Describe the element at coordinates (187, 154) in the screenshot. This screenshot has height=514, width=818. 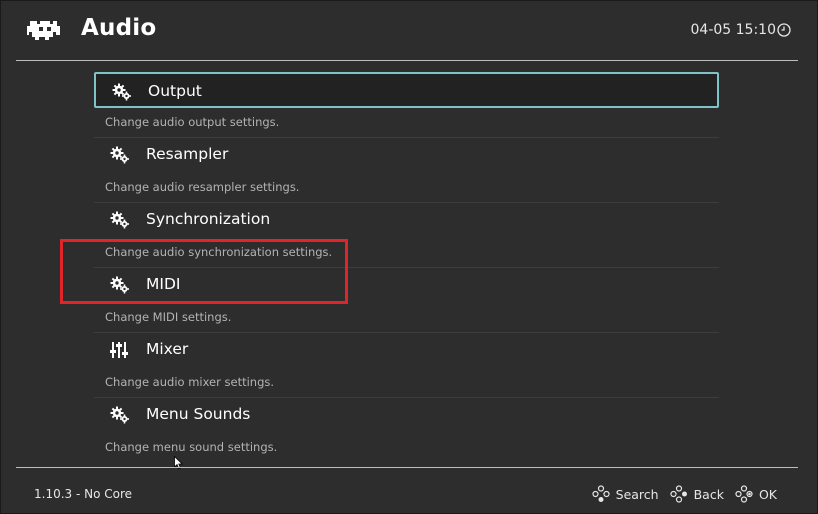
I see `menu-item-label: Resampler` at that location.